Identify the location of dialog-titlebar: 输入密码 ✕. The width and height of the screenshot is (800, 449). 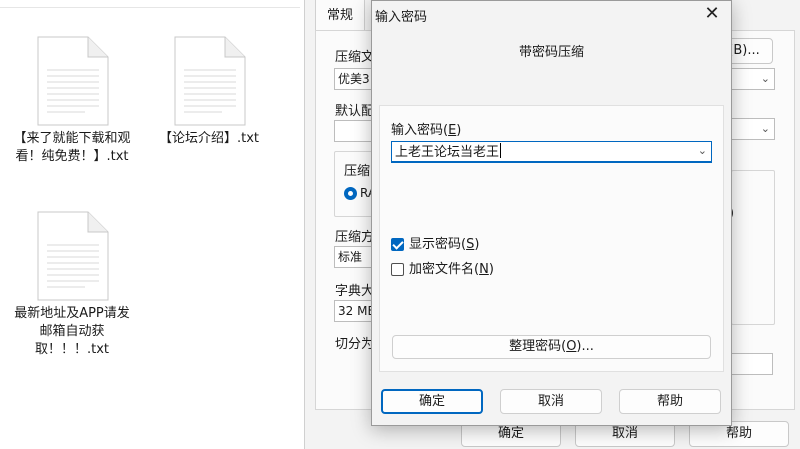
(551, 15).